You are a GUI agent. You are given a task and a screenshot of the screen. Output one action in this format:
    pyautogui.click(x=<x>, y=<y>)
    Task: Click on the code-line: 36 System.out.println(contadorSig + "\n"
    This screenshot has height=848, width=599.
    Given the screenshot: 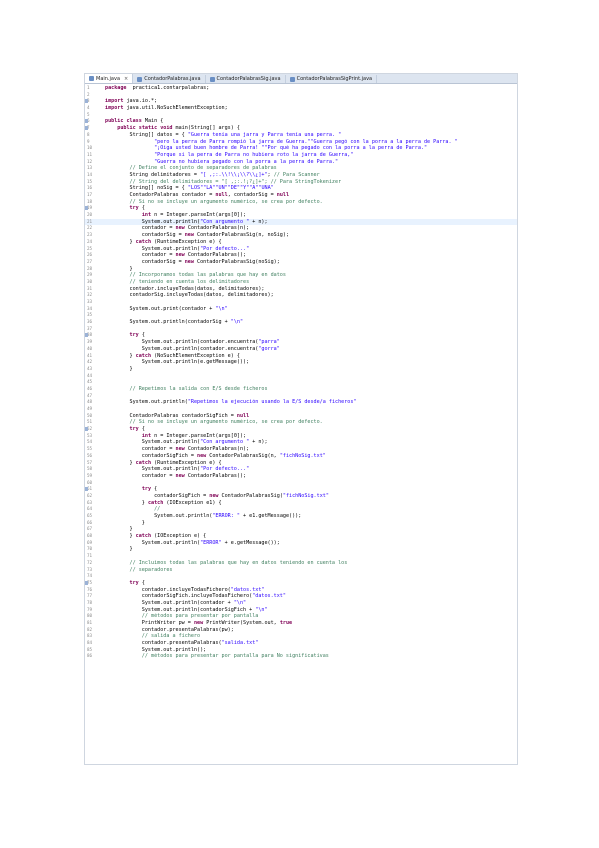 What is the action you would take?
    pyautogui.click(x=301, y=322)
    